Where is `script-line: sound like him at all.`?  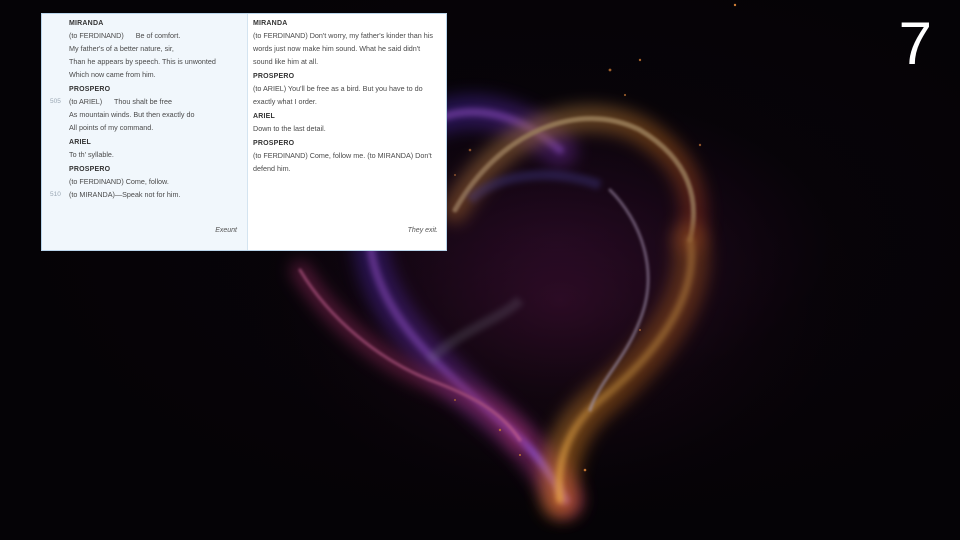
script-line: sound like him at all. is located at coordinates (286, 61).